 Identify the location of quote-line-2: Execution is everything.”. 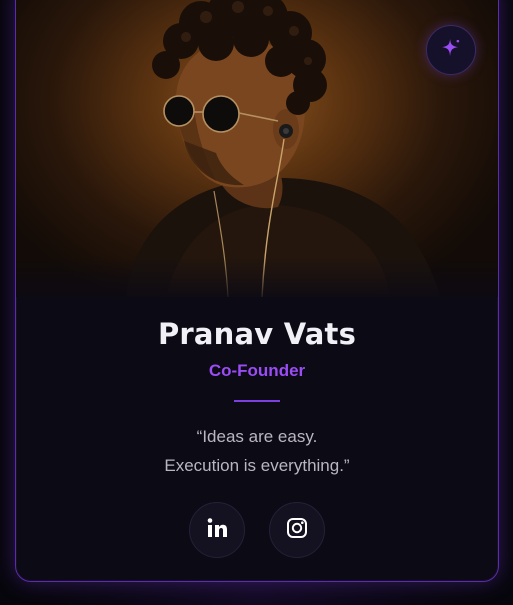
(257, 465).